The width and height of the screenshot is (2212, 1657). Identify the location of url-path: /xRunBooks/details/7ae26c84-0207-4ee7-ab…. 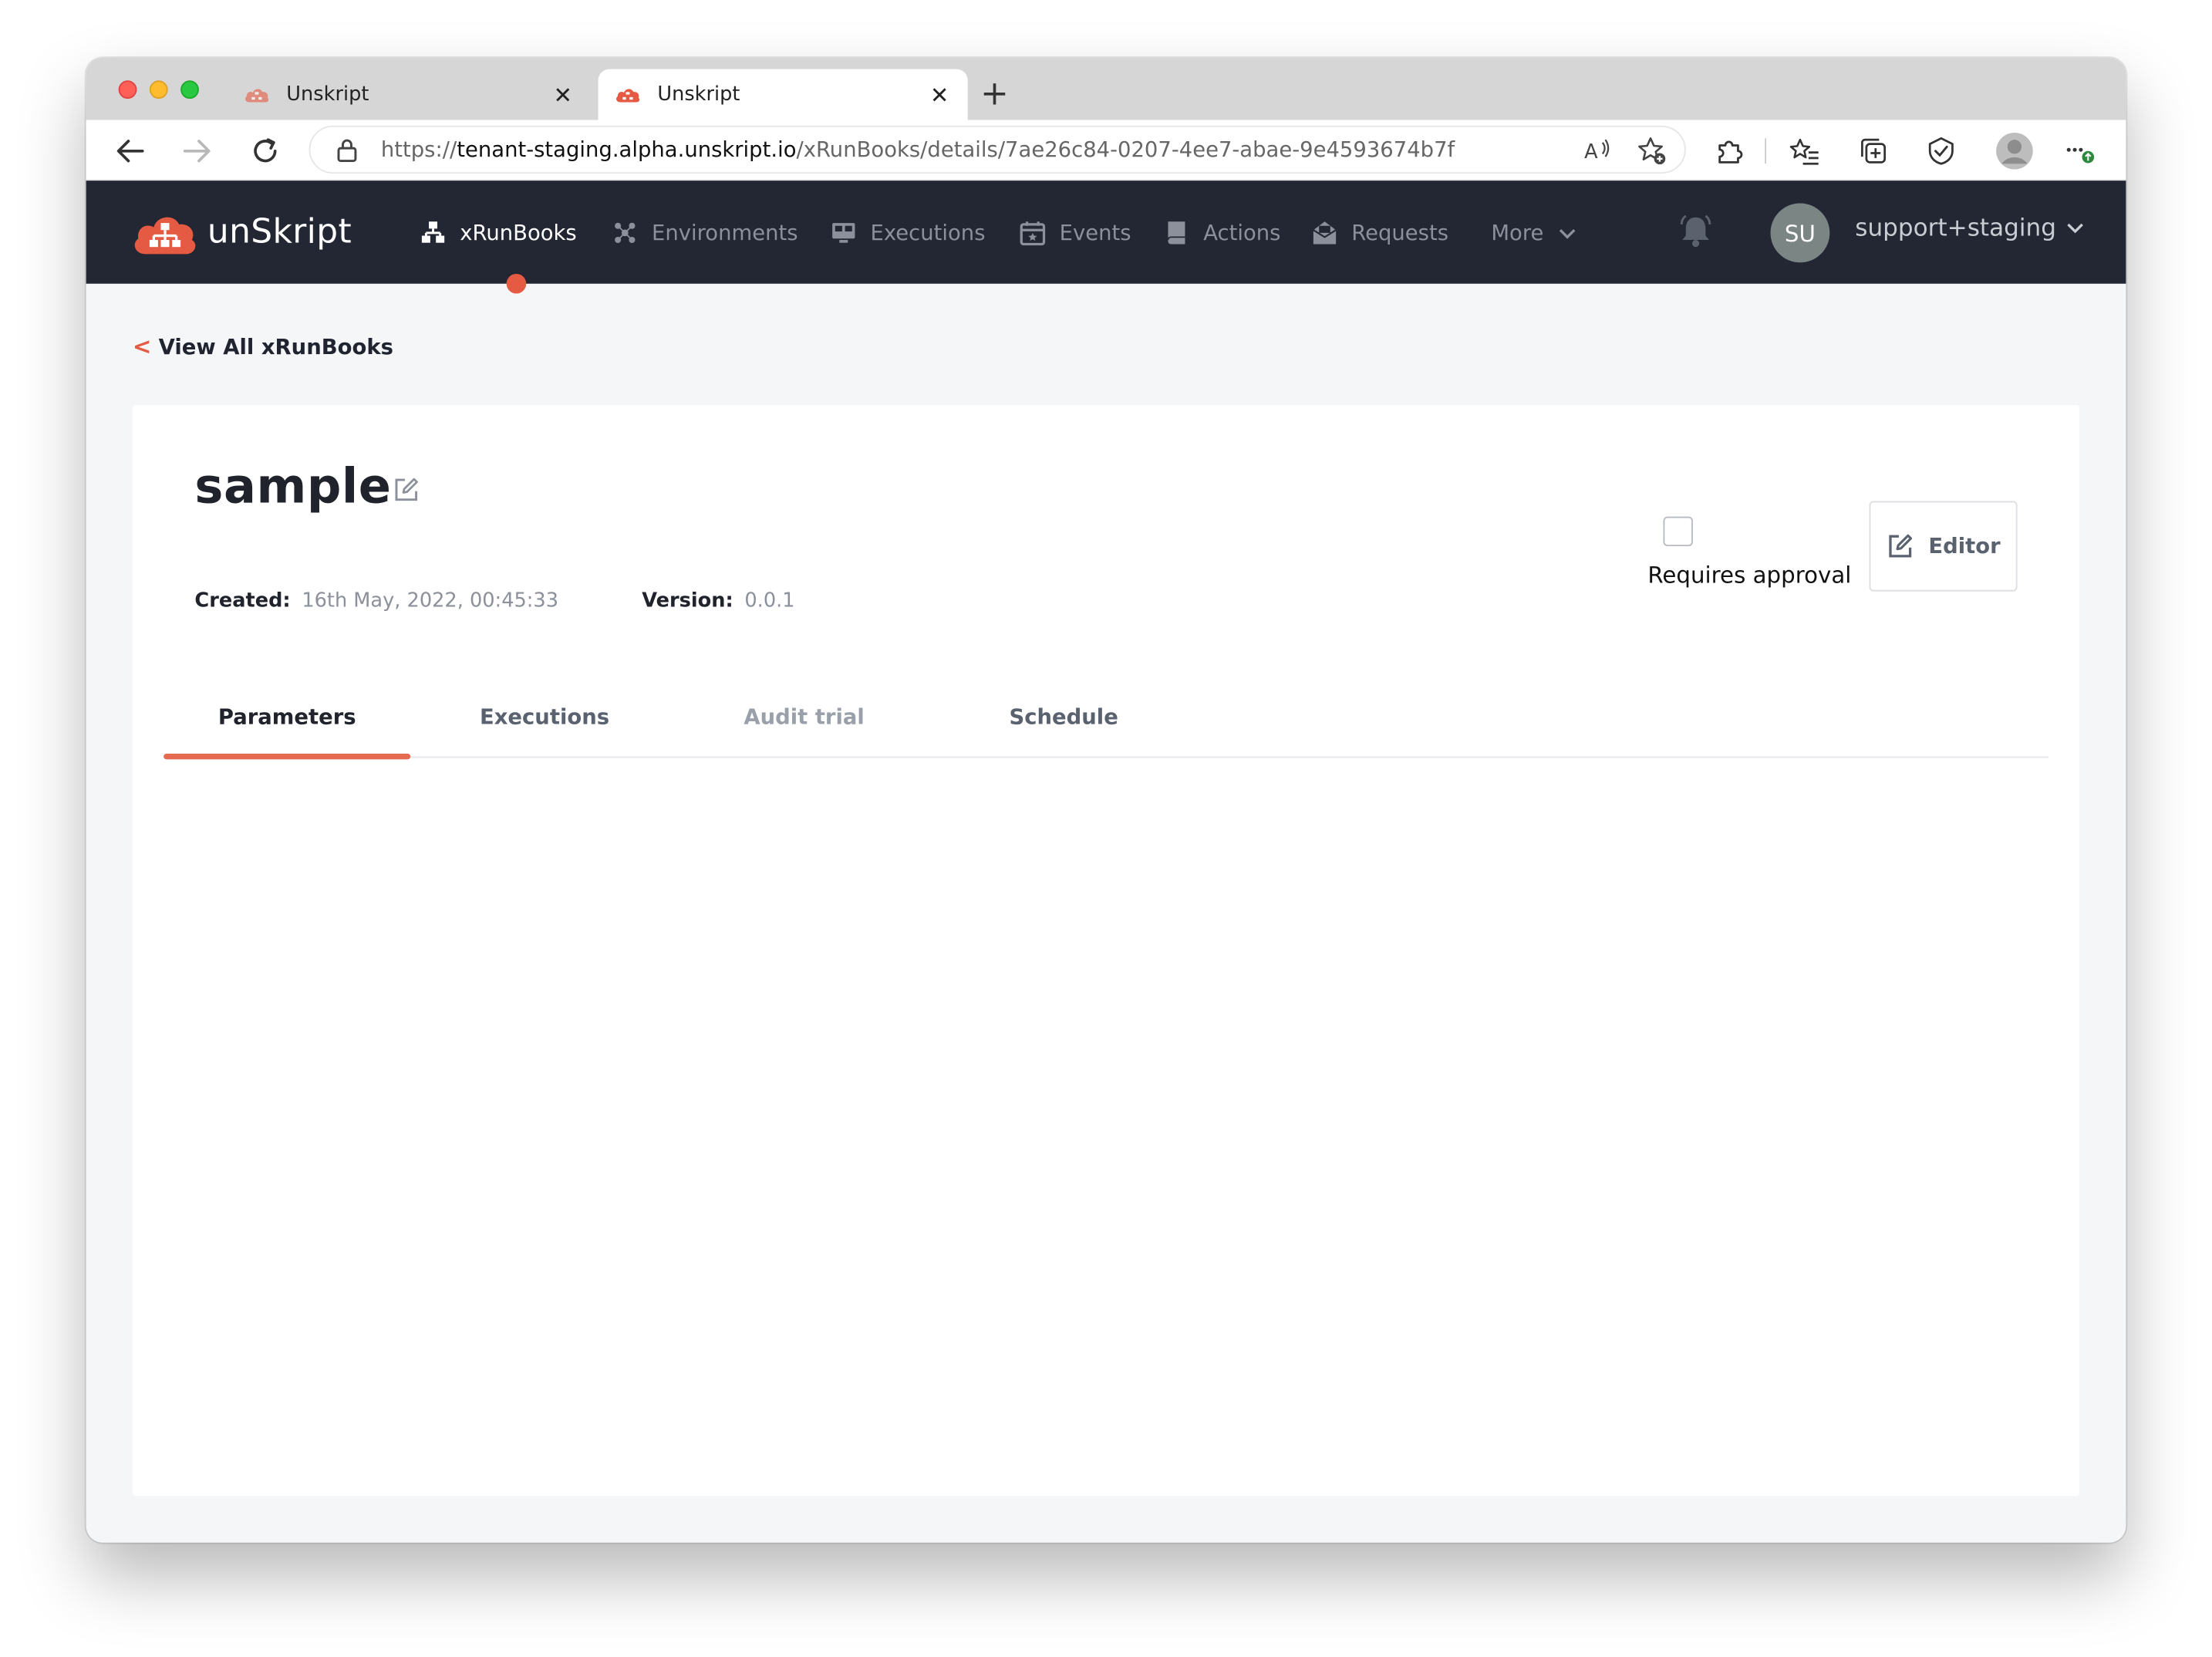
(1125, 150).